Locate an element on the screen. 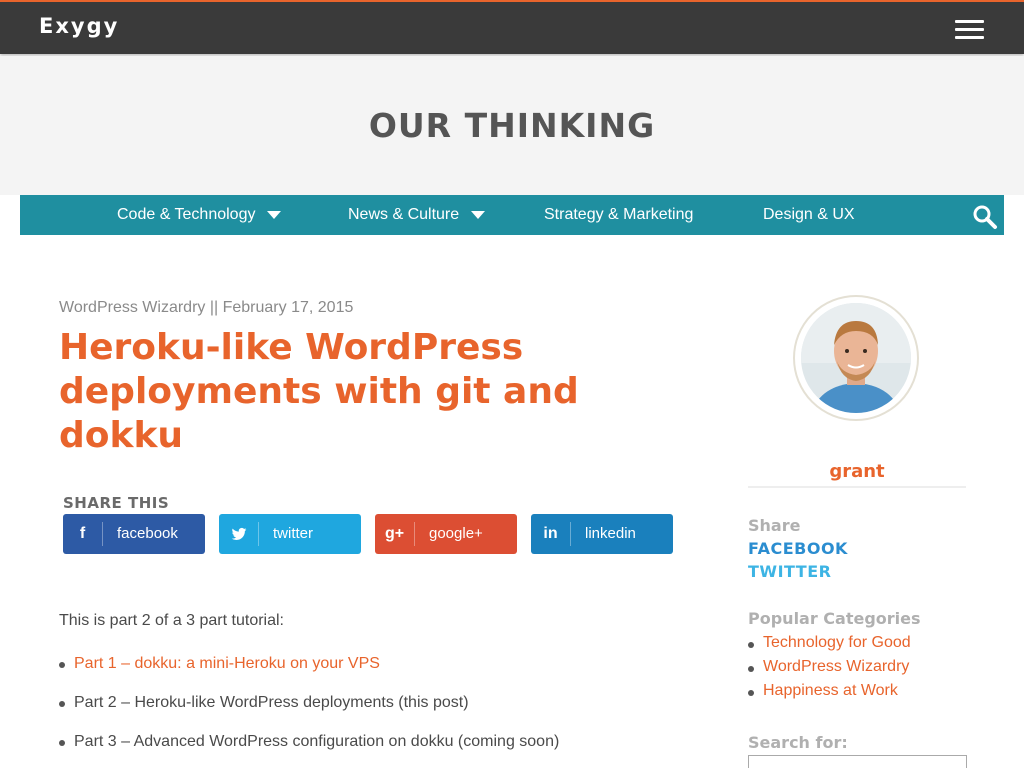 The height and width of the screenshot is (768, 1024). hamburger-menu-icon is located at coordinates (969, 29).